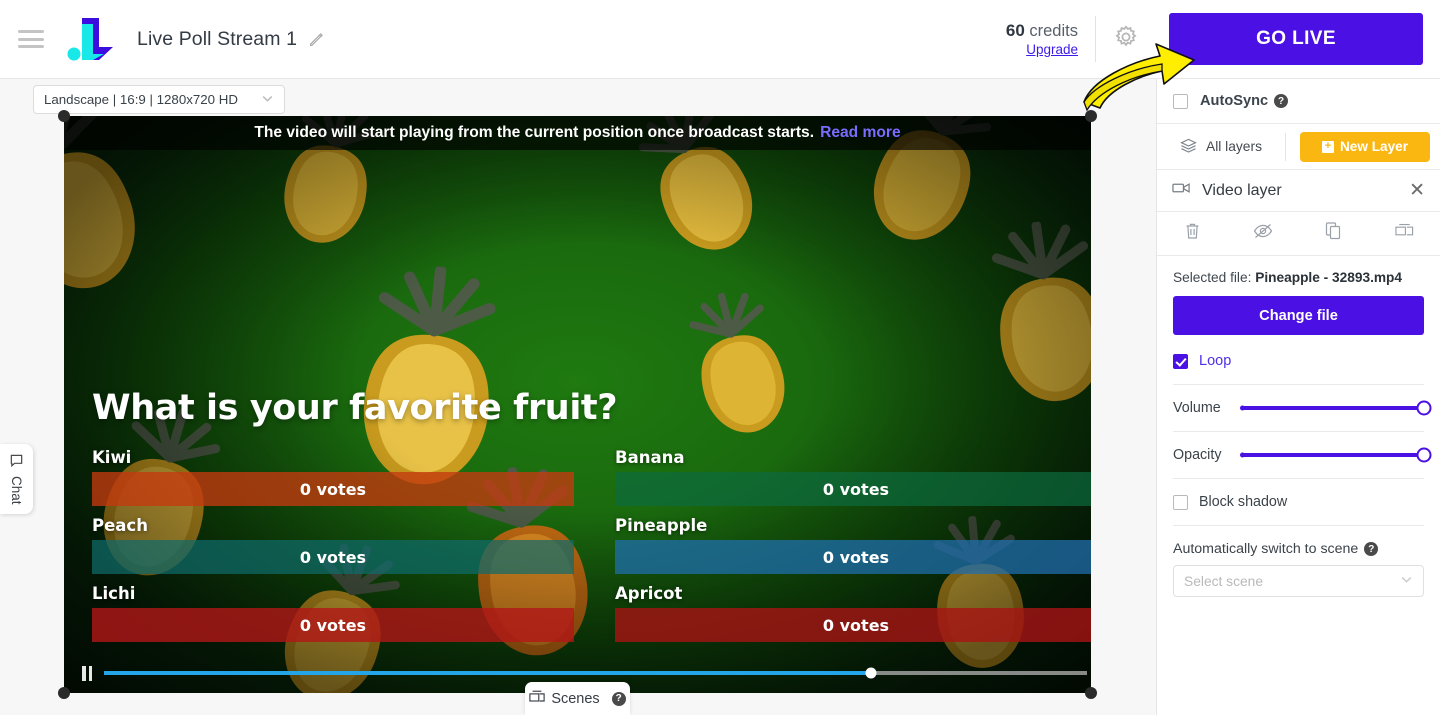  I want to click on video-progress-scrubber, so click(595, 673).